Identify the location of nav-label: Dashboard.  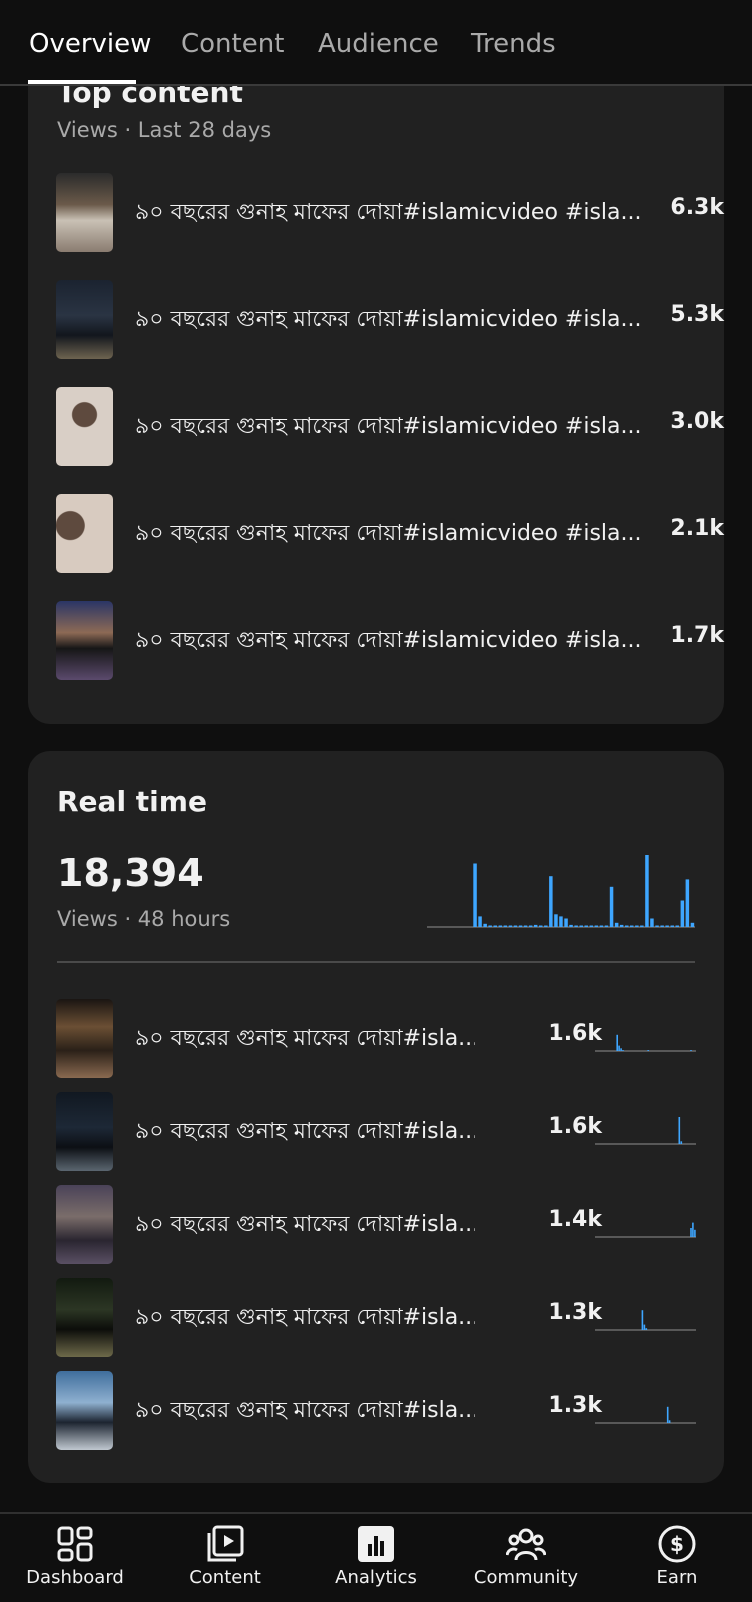
(75, 1577).